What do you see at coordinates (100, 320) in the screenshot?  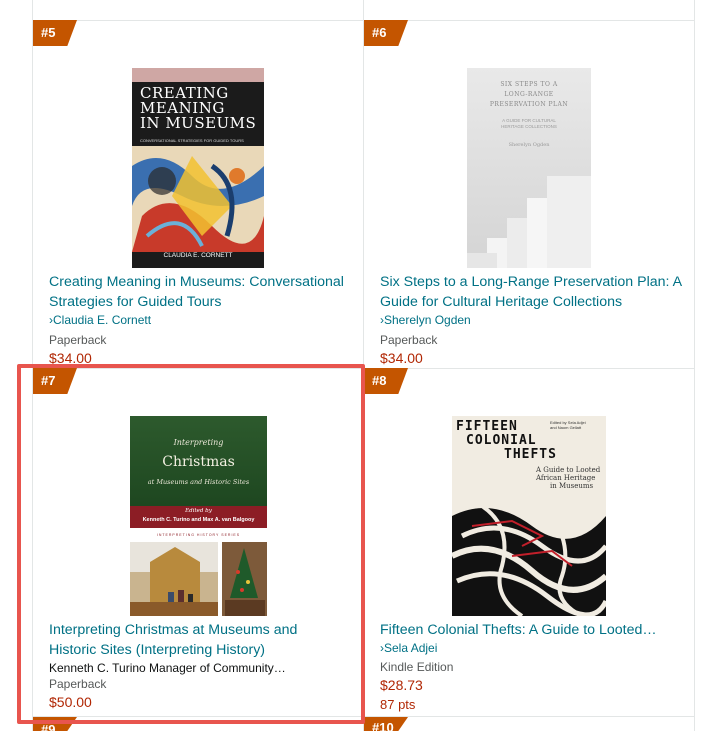 I see `author-link: ›Claudia E. Cornett` at bounding box center [100, 320].